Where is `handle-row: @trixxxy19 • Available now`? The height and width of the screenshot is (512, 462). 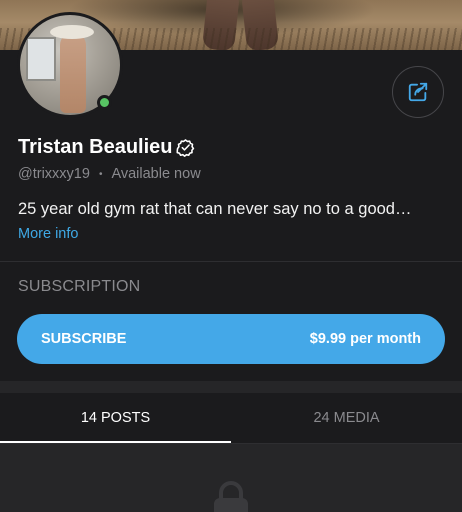 handle-row: @trixxxy19 • Available now is located at coordinates (109, 174).